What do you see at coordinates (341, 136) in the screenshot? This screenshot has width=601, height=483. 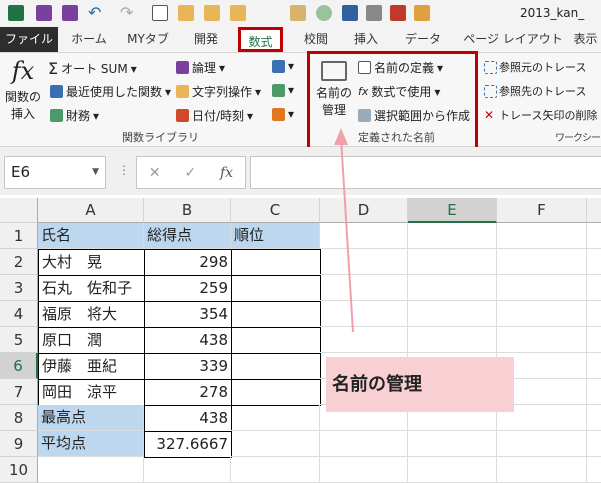 I see `arrow-head` at bounding box center [341, 136].